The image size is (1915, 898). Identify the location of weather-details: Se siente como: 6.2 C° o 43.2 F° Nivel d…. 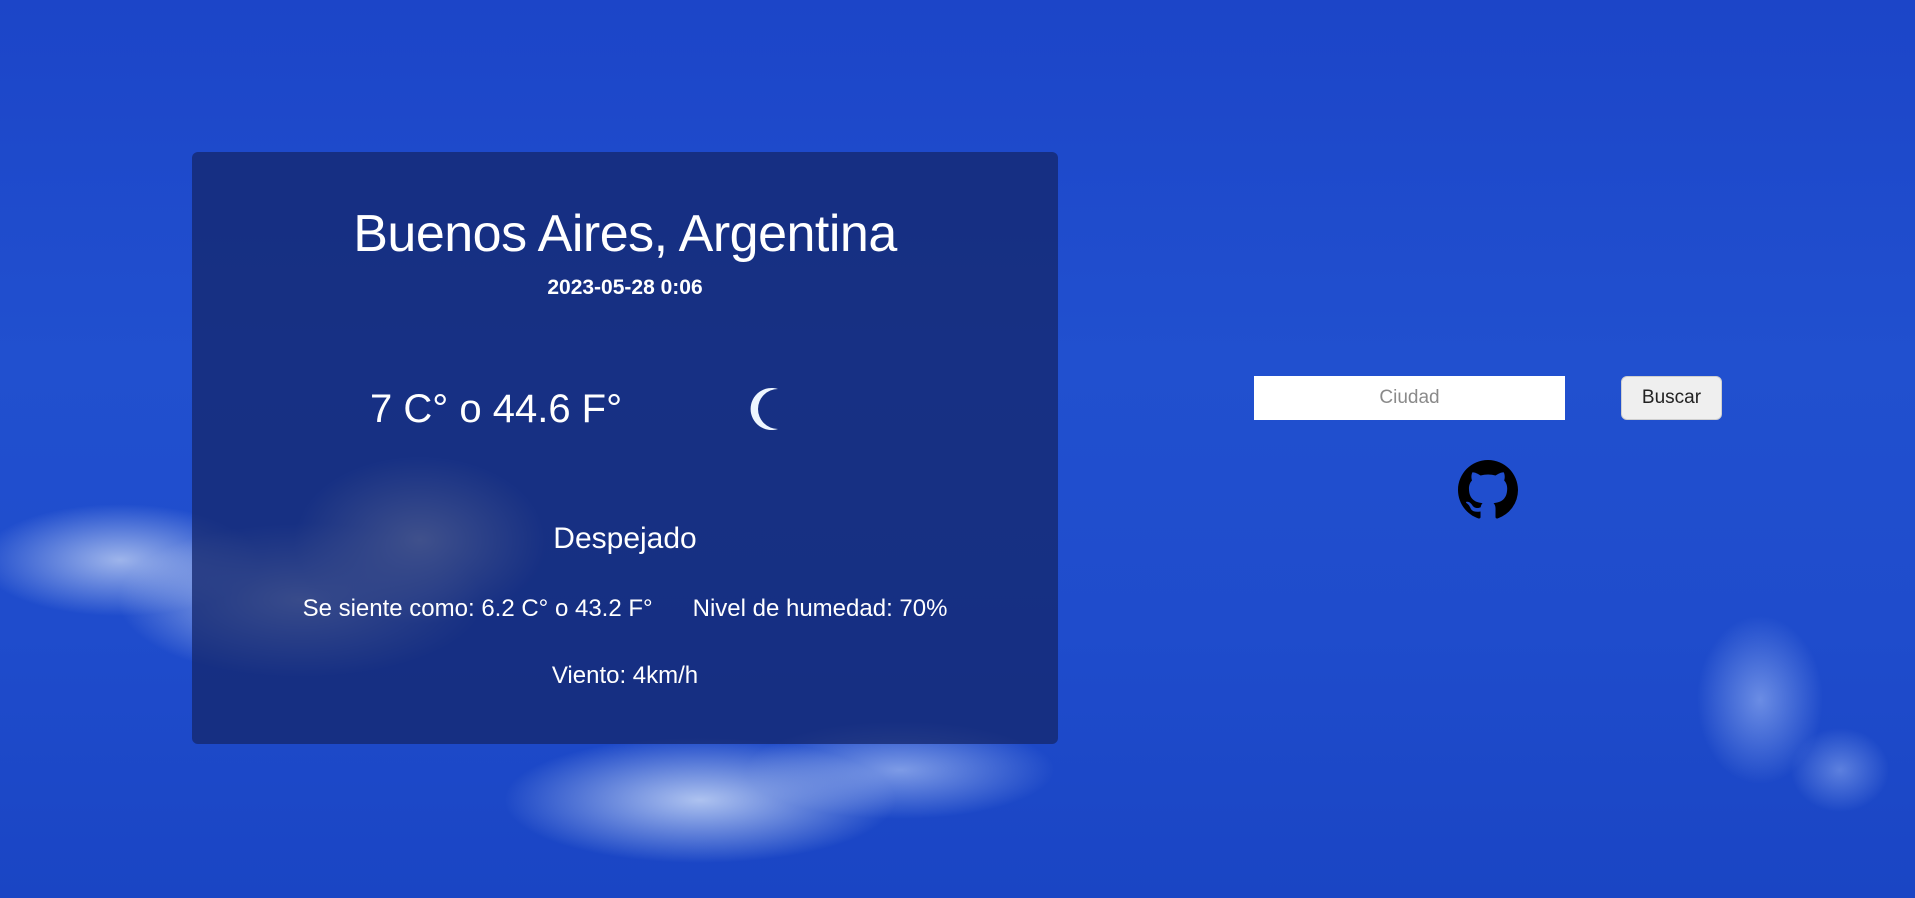
(625, 609).